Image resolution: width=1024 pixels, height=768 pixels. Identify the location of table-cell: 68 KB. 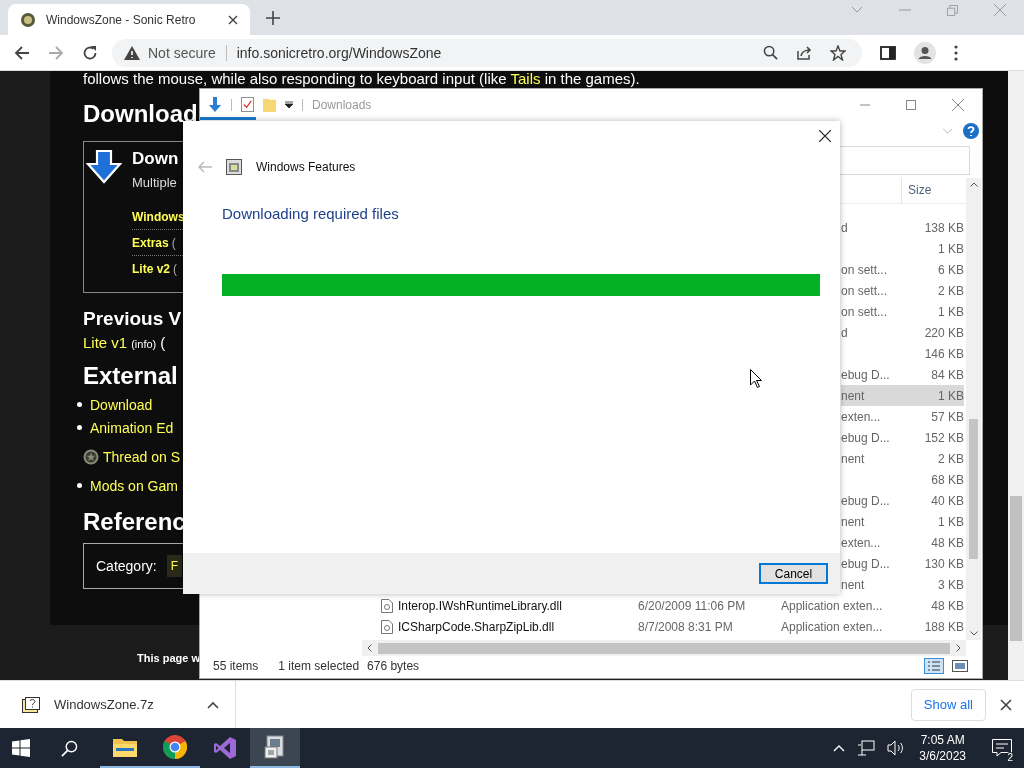
(947, 479).